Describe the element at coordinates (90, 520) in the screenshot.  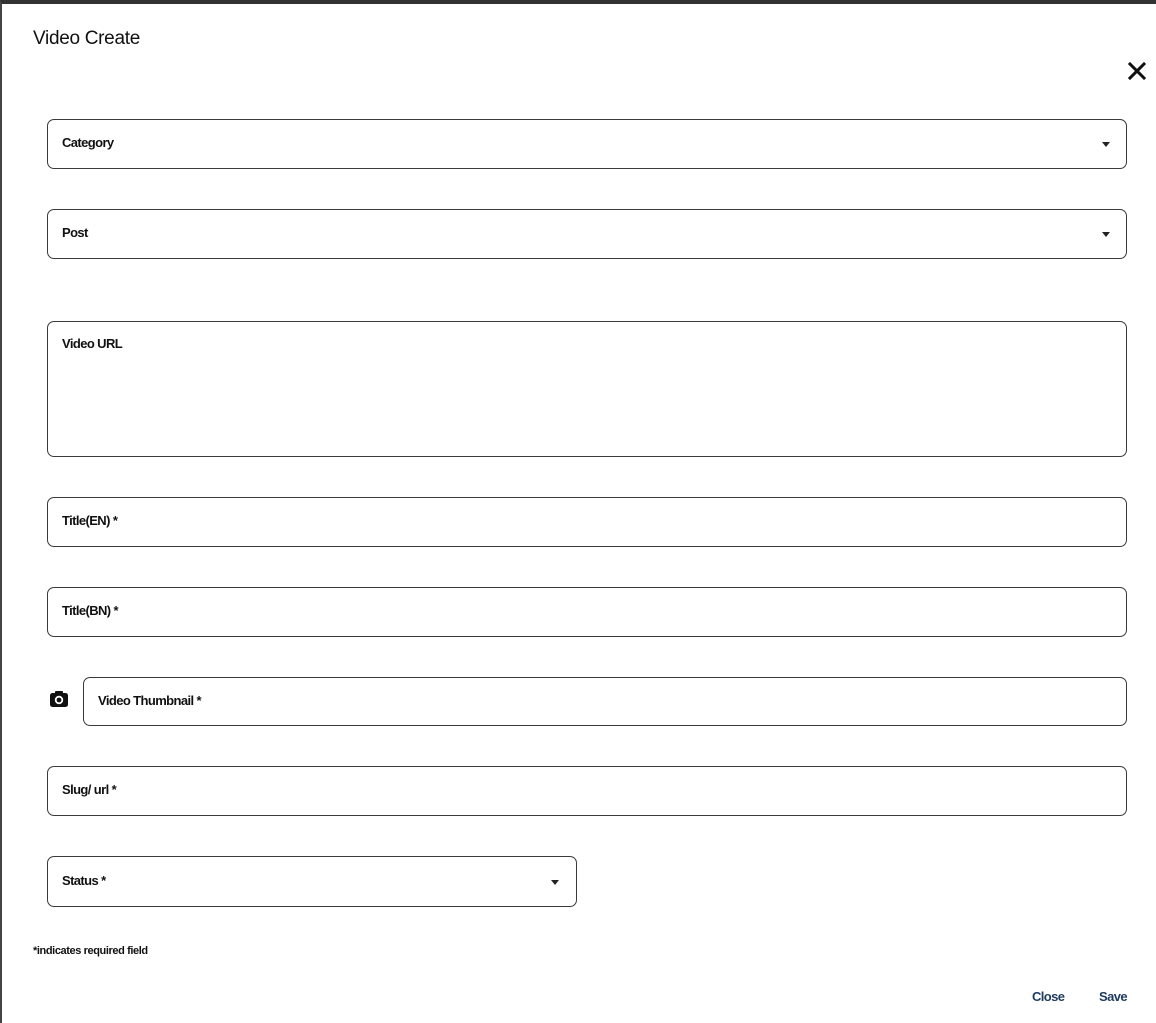
I see `title-en-label: Title(EN) *` at that location.